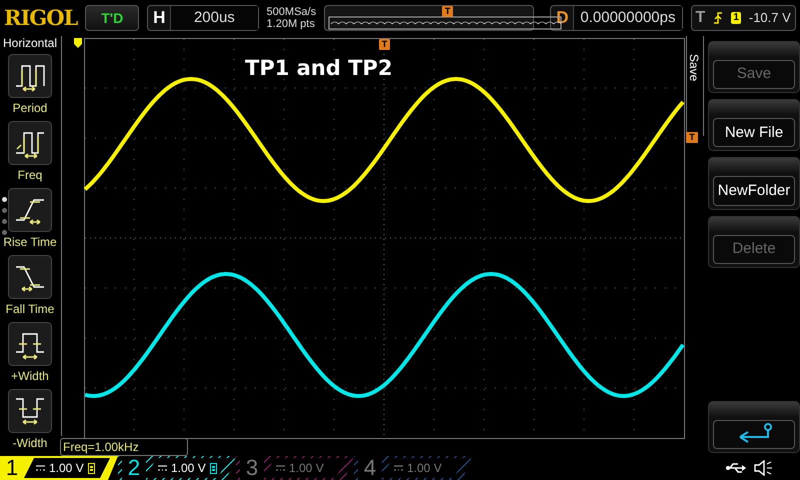  Describe the element at coordinates (318, 68) in the screenshot. I see `plot-title: TP1 and TP2` at that location.